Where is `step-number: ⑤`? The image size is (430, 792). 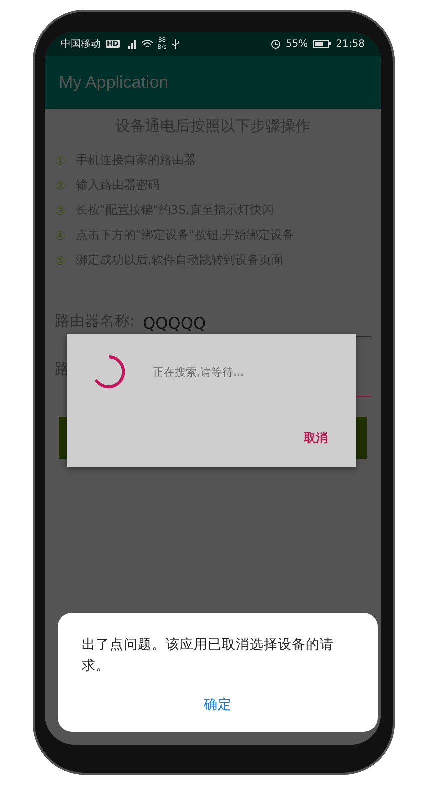 step-number: ⑤ is located at coordinates (60, 261).